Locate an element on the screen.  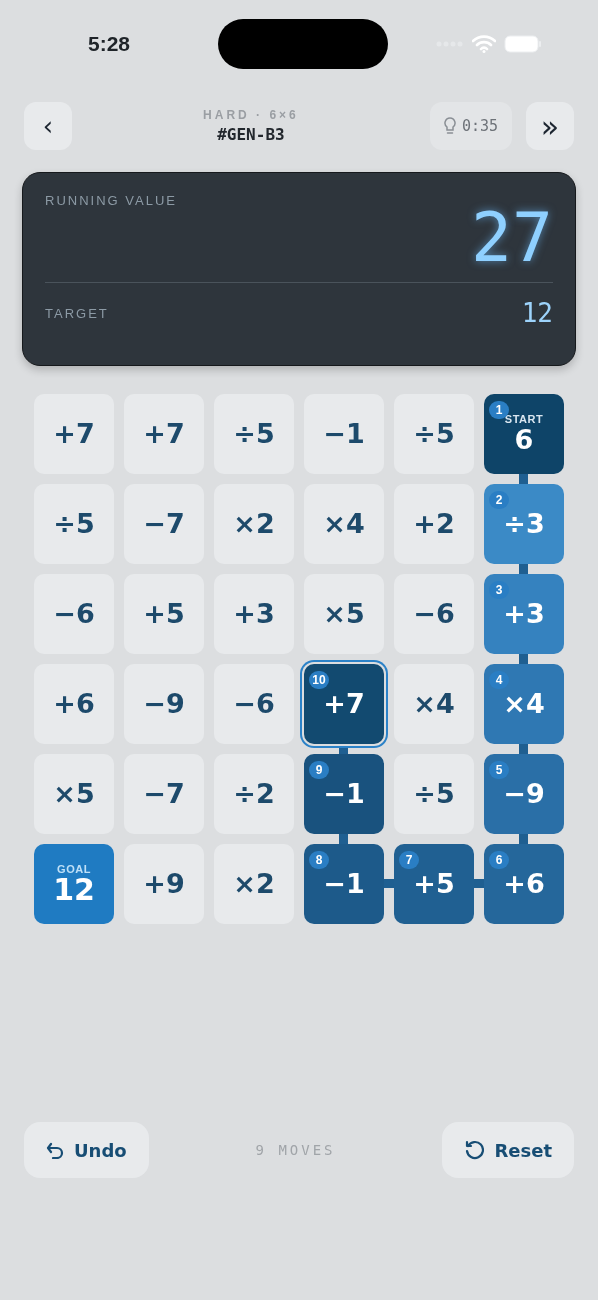
tile-value: +2 is located at coordinates (434, 524).